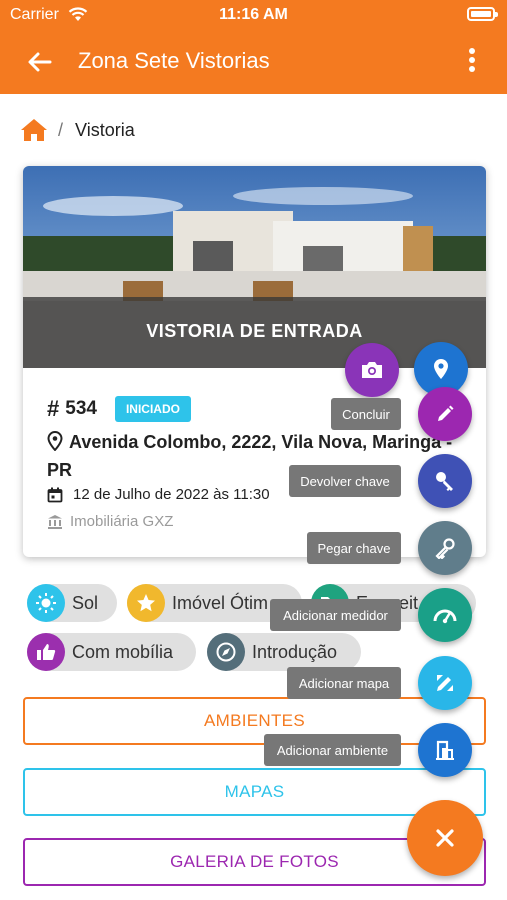 This screenshot has width=507, height=900. Describe the element at coordinates (472, 62) in the screenshot. I see `more-vertical-icon` at that location.